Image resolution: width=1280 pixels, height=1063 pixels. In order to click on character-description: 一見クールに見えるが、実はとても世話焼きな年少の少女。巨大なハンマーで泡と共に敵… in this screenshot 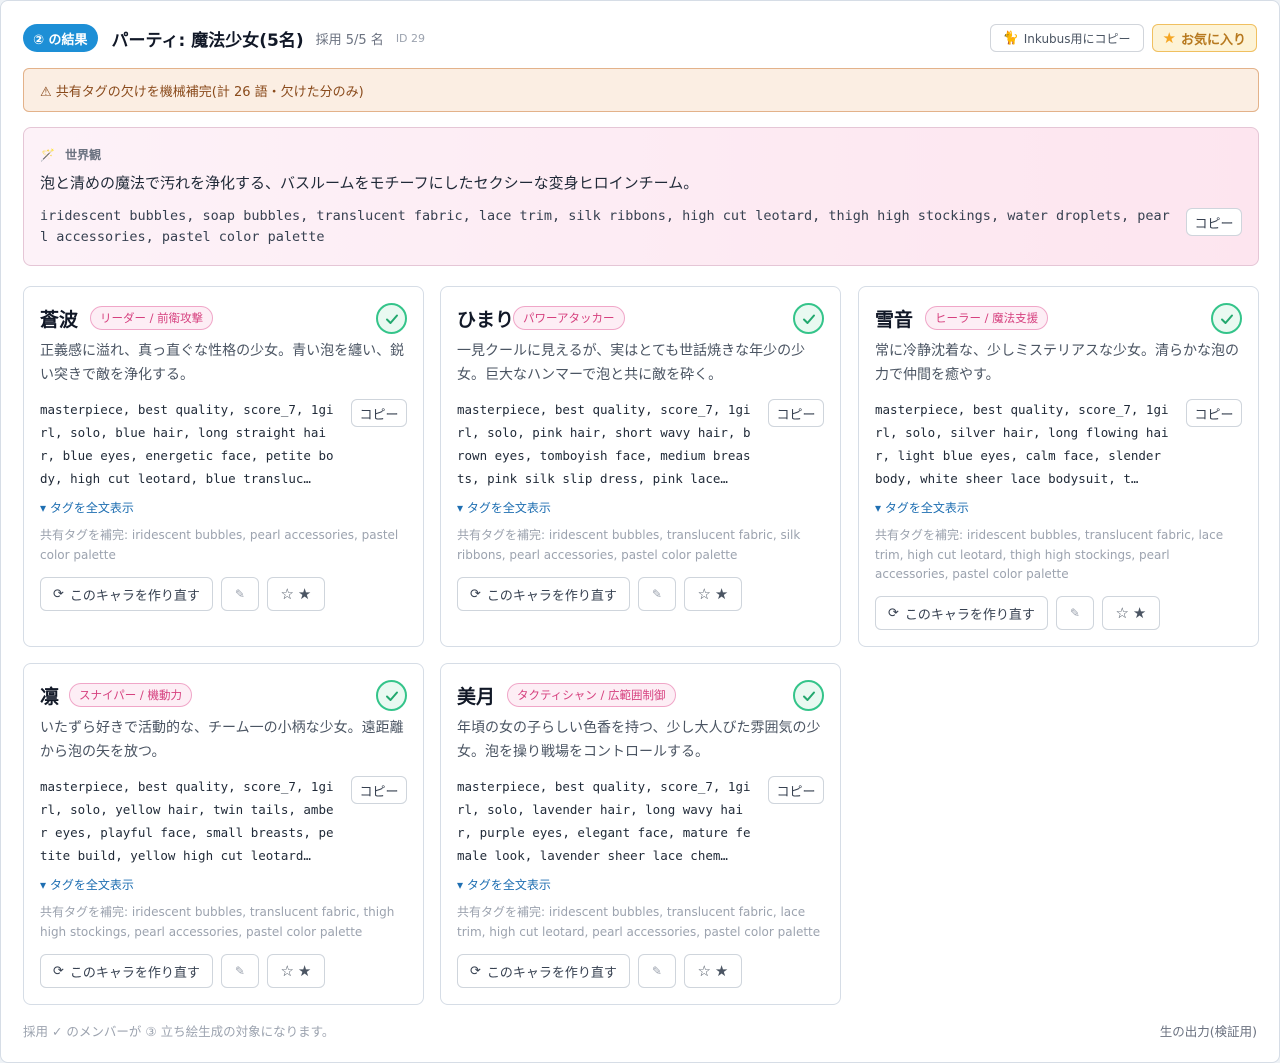, I will do `click(631, 363)`.